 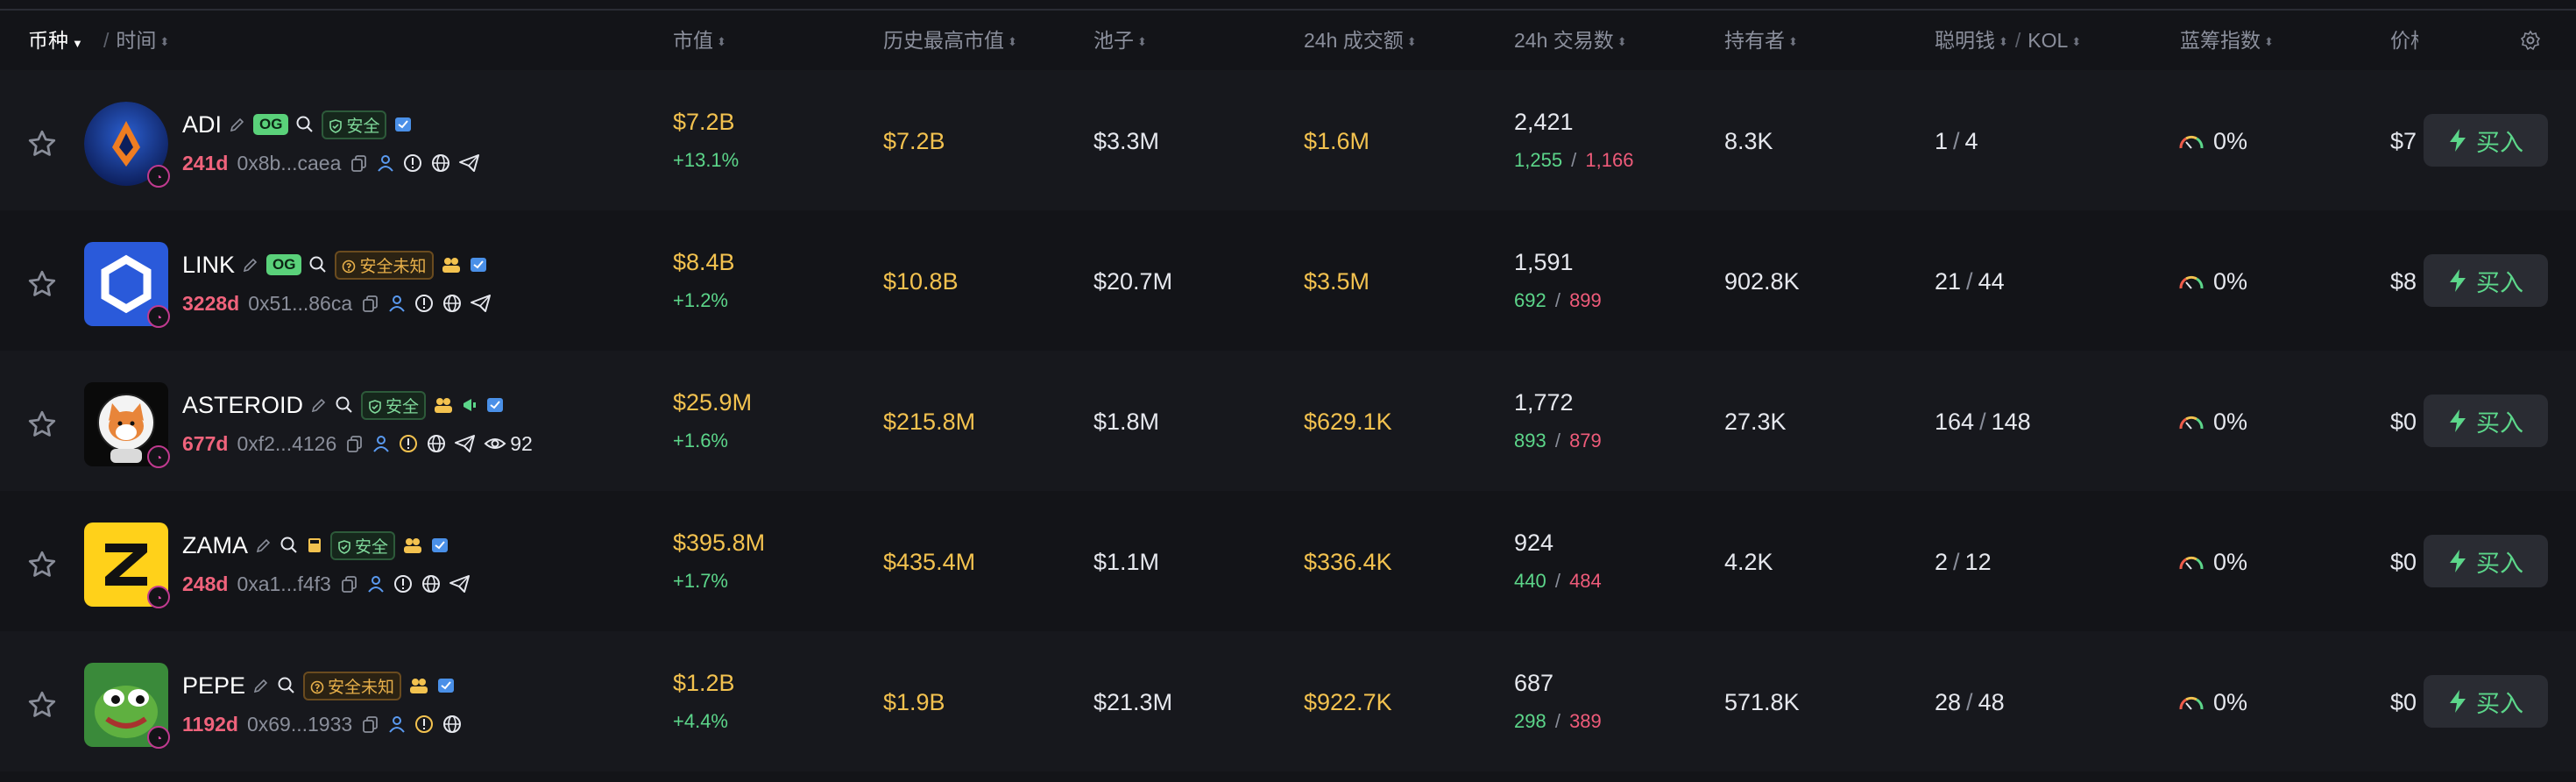 What do you see at coordinates (929, 562) in the screenshot?
I see `ath-market-cap-value: $435.4M` at bounding box center [929, 562].